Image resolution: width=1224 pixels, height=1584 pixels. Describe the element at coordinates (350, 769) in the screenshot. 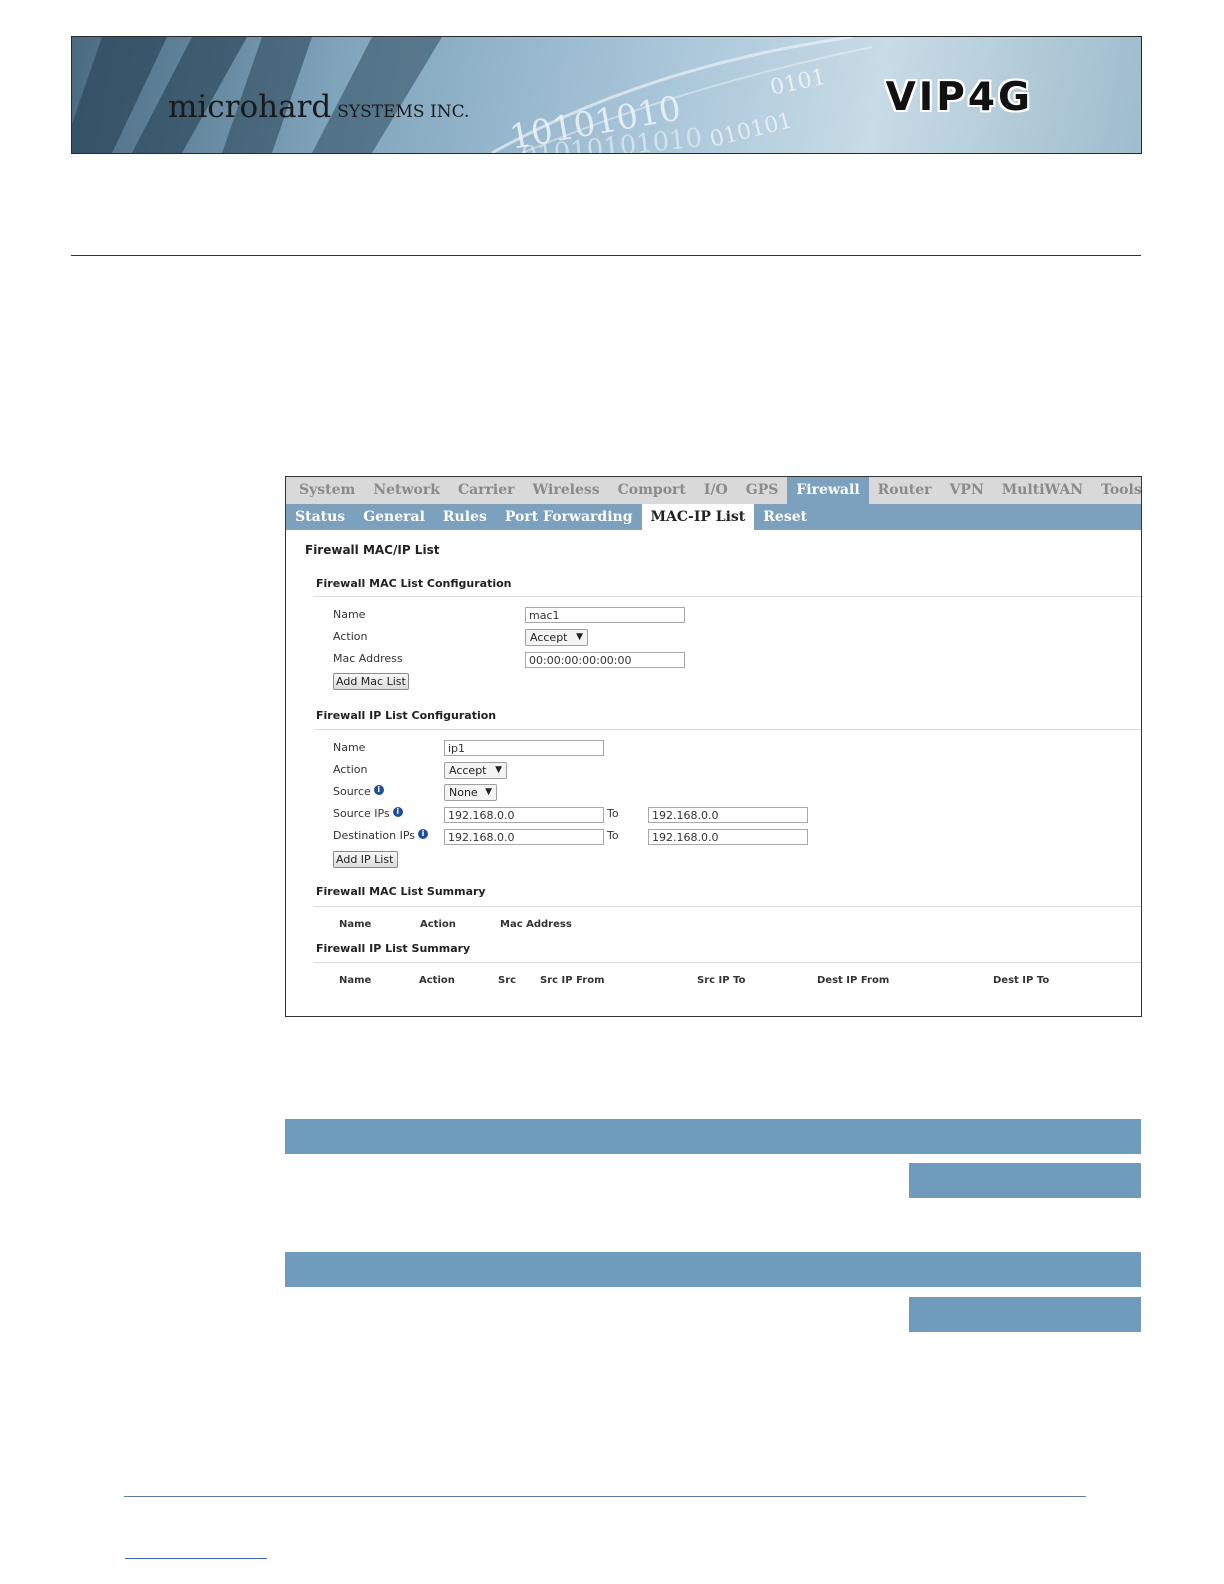

I see `ip-action-label: Action` at that location.